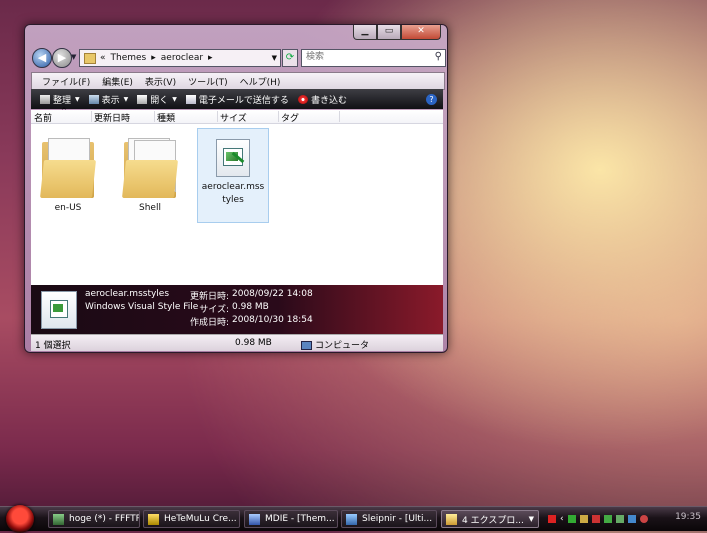 This screenshot has width=707, height=533. What do you see at coordinates (112, 117) in the screenshot?
I see `column-date: 更新日時` at bounding box center [112, 117].